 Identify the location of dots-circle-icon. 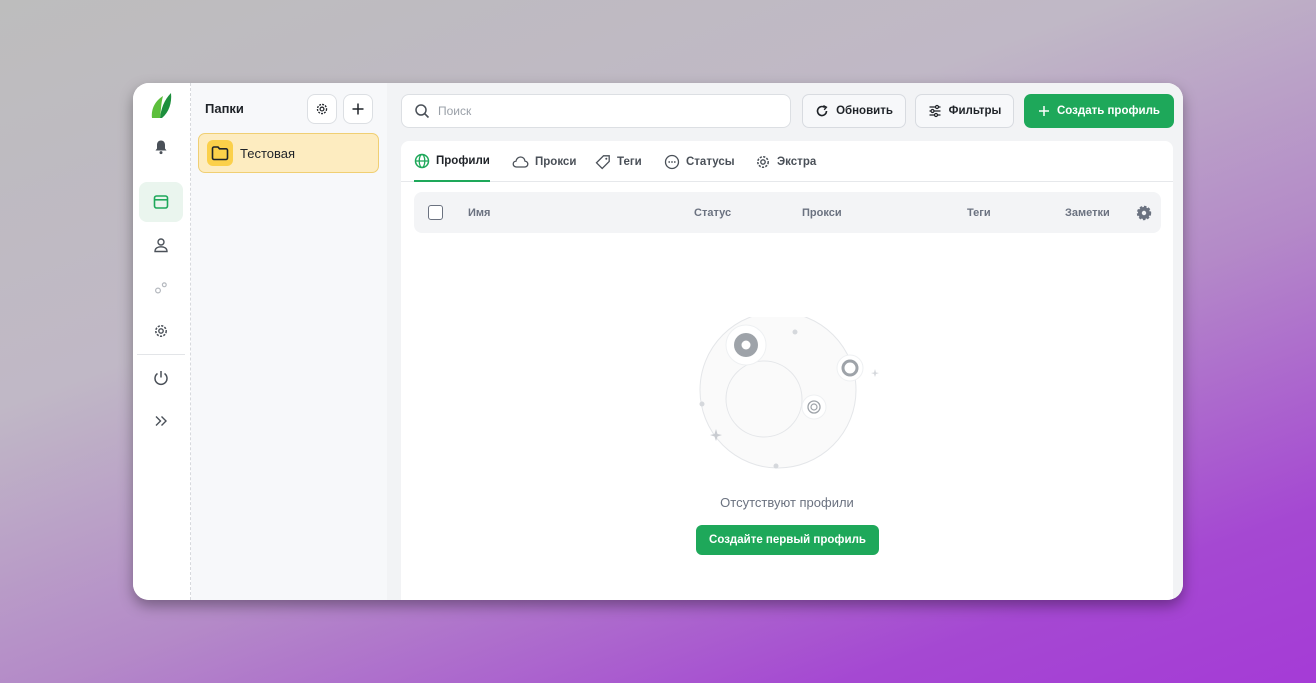
(672, 161).